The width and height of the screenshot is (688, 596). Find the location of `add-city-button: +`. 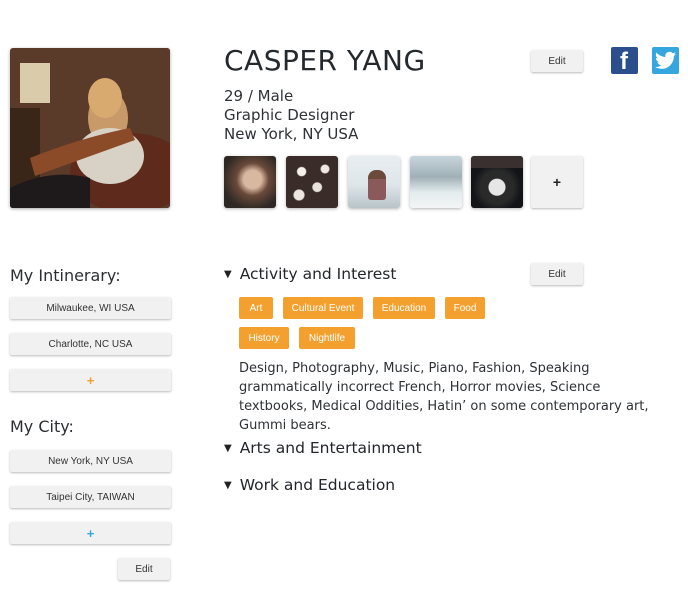

add-city-button: + is located at coordinates (90, 533).